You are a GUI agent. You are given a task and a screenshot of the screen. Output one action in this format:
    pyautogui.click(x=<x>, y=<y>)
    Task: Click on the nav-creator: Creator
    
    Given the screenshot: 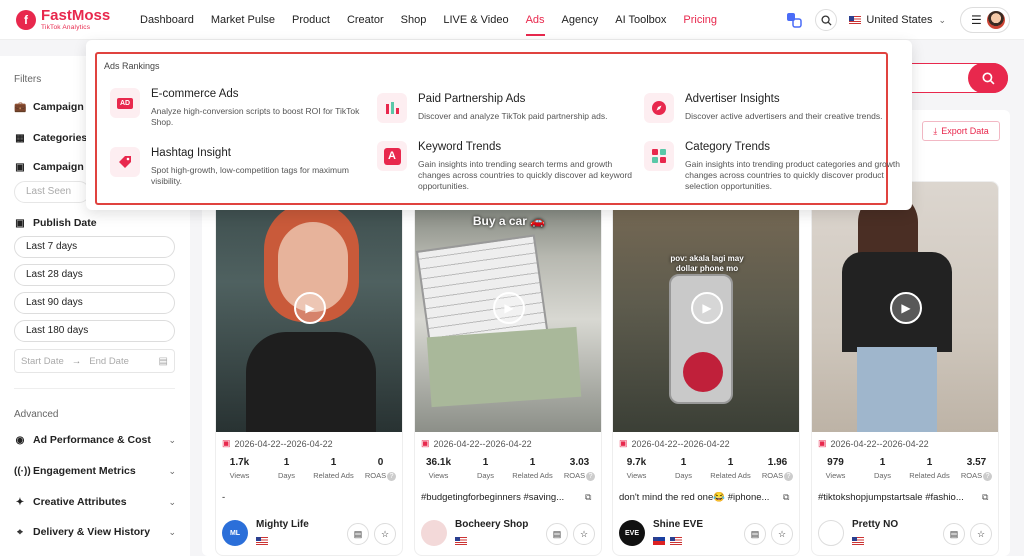 What is the action you would take?
    pyautogui.click(x=365, y=20)
    